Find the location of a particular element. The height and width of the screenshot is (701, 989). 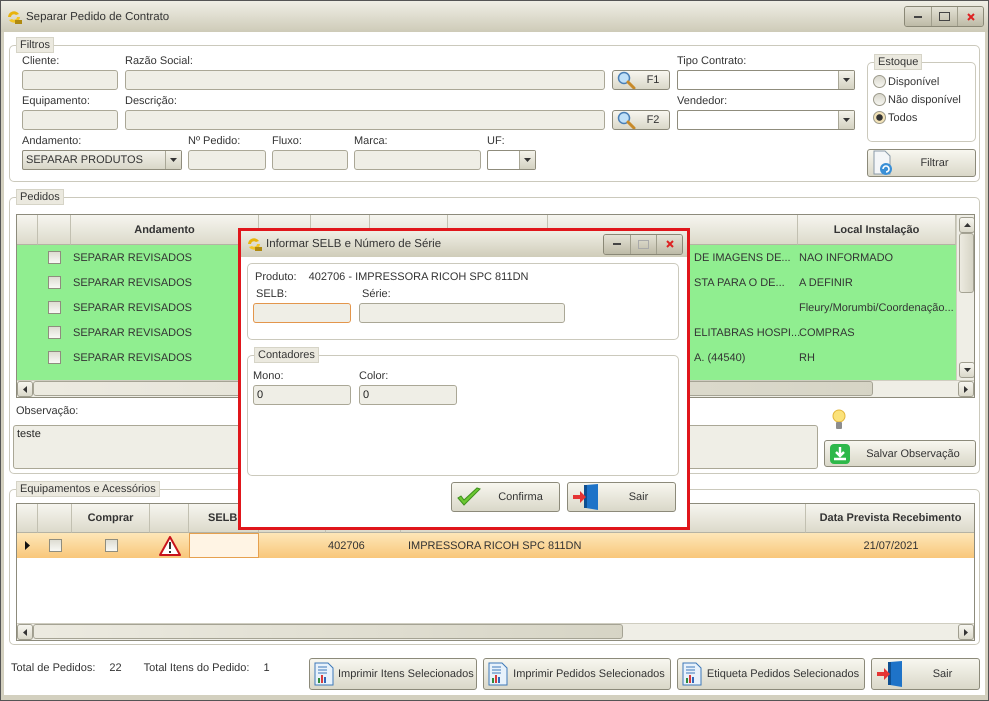

group-title: Equipamentos e Acessórios is located at coordinates (88, 489).